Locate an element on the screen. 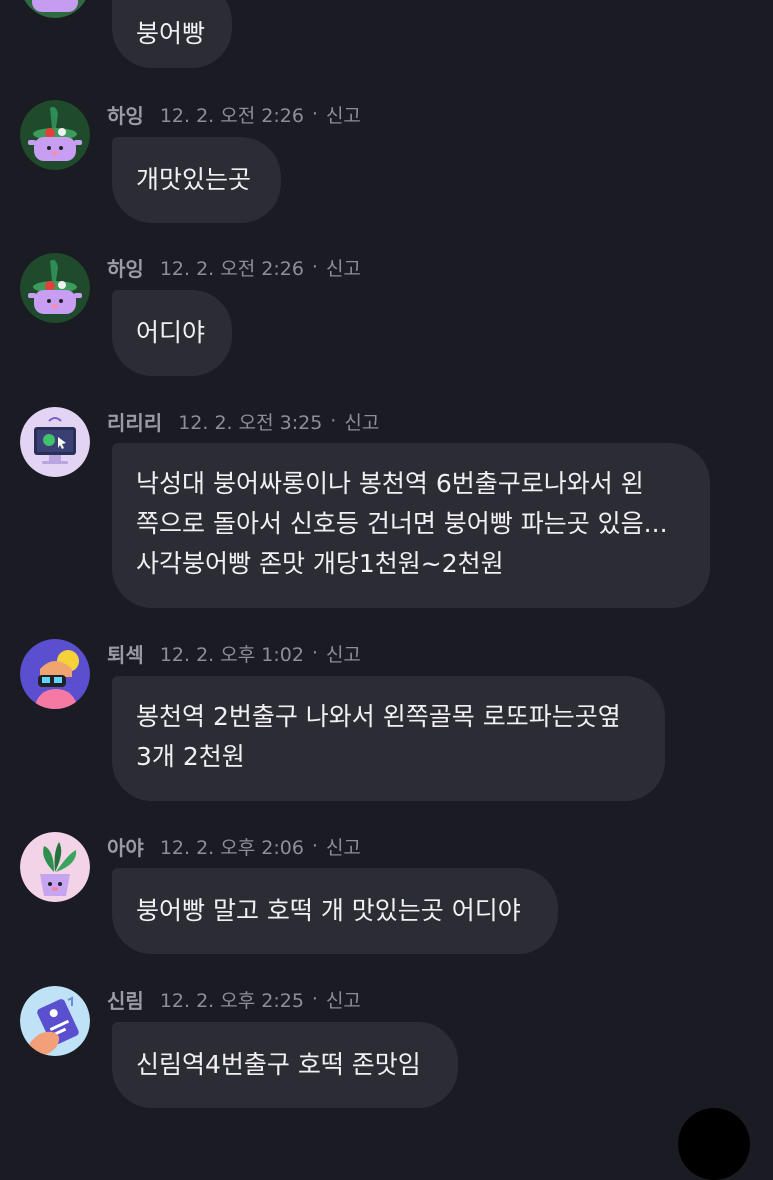 The width and height of the screenshot is (773, 1180). author-name: 퇴섹 is located at coordinates (125, 653).